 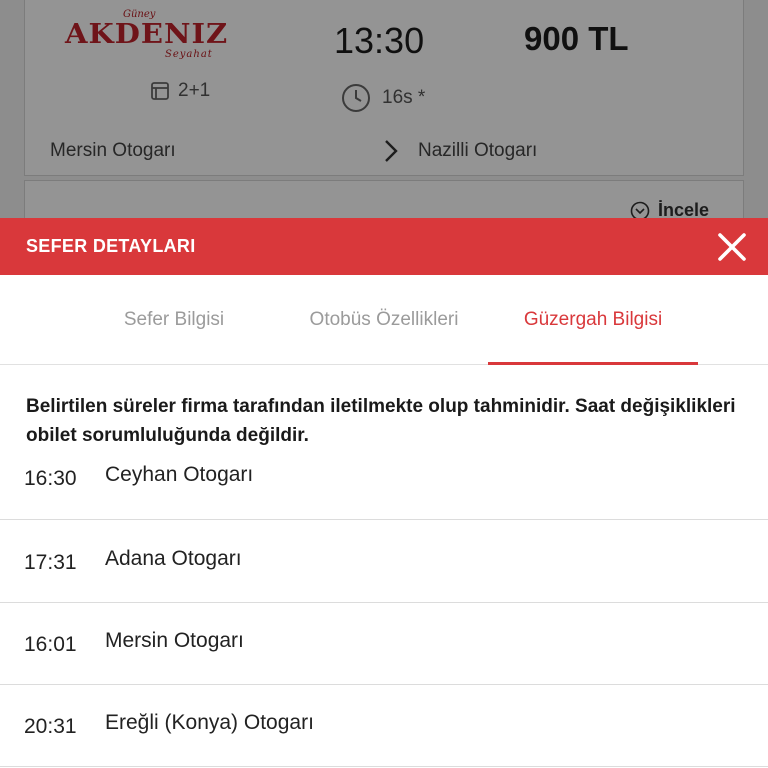 I want to click on stop-name: Ereğli (Konya) Otogarı, so click(x=209, y=722).